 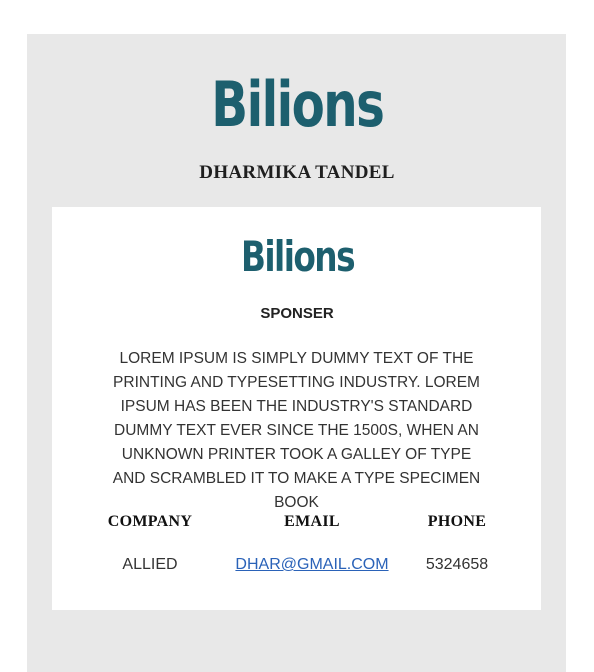 What do you see at coordinates (312, 521) in the screenshot?
I see `table-header-email: EMAIL` at bounding box center [312, 521].